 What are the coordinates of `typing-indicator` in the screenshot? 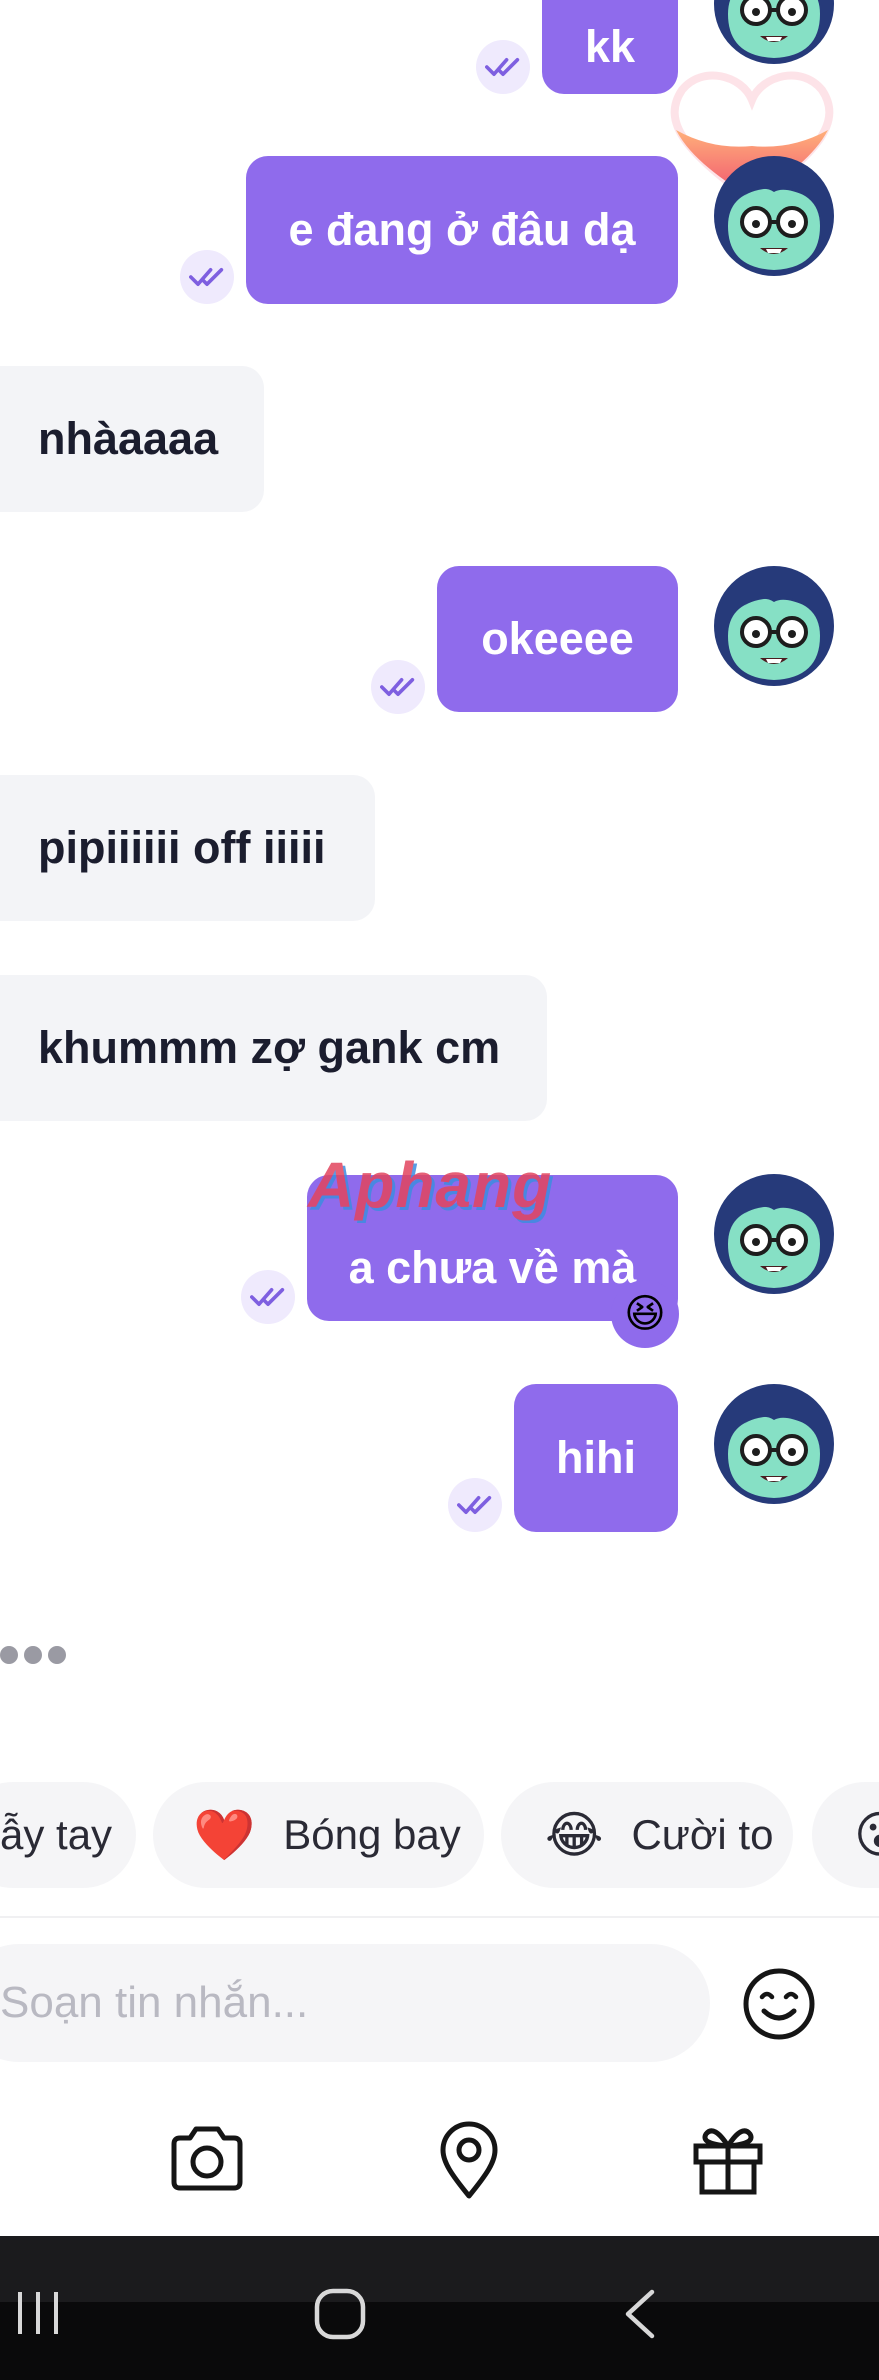 It's located at (33, 1656).